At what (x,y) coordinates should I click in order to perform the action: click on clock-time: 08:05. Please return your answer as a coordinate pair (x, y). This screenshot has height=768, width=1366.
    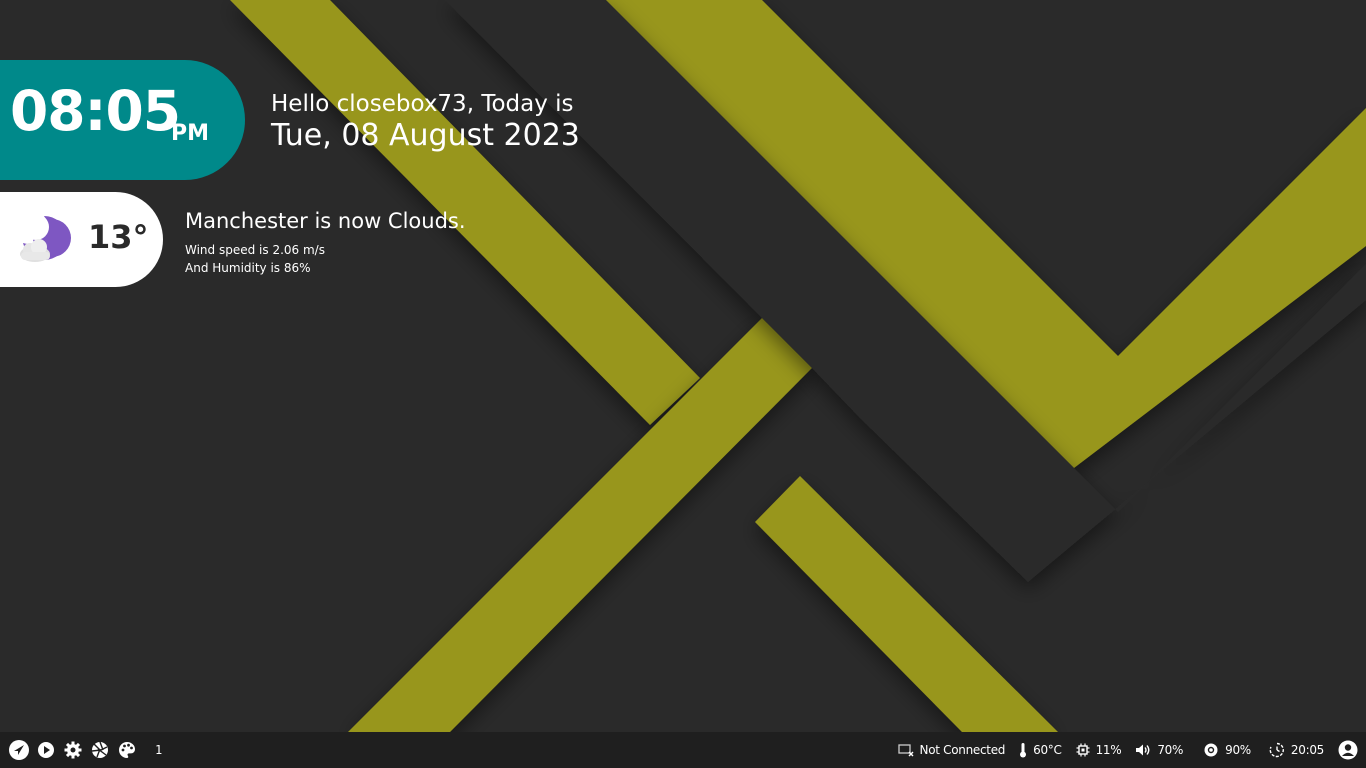
    Looking at the image, I should click on (95, 111).